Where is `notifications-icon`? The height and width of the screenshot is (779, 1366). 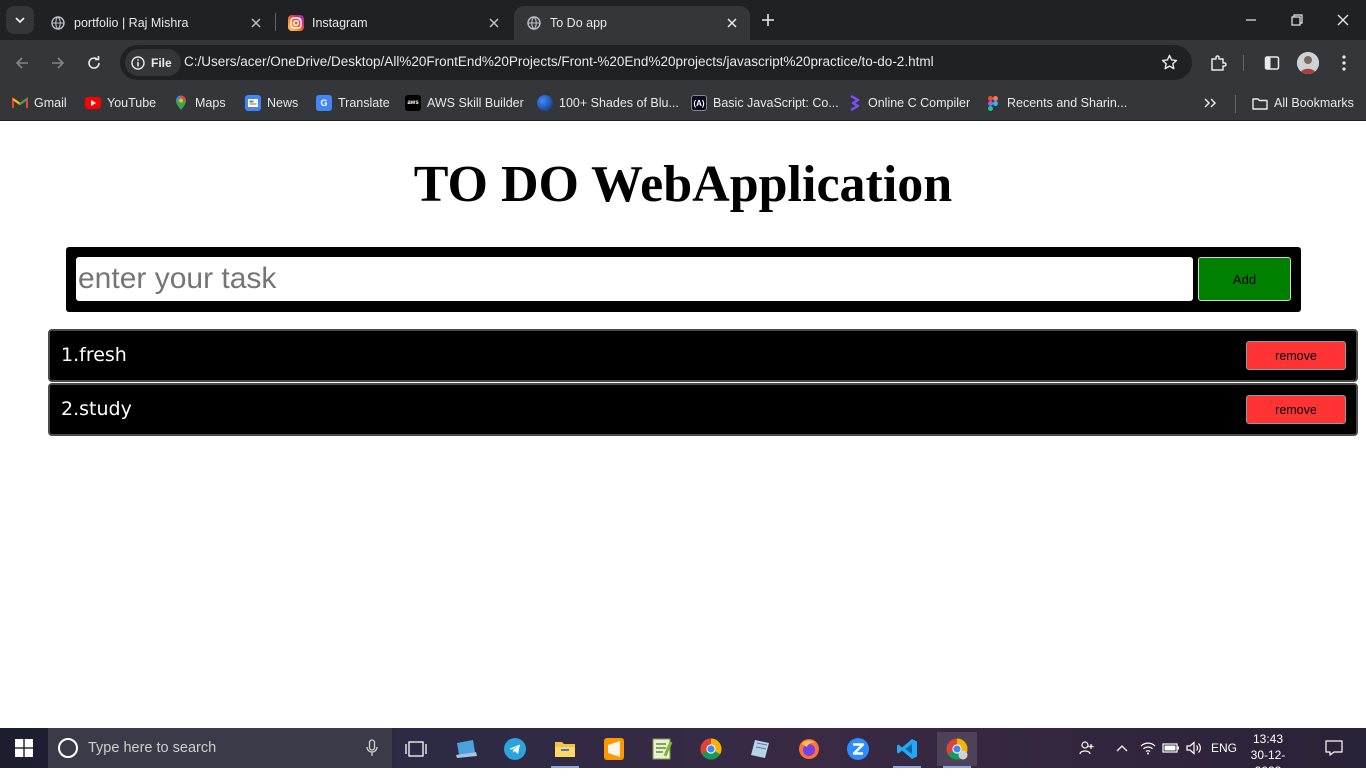 notifications-icon is located at coordinates (1334, 748).